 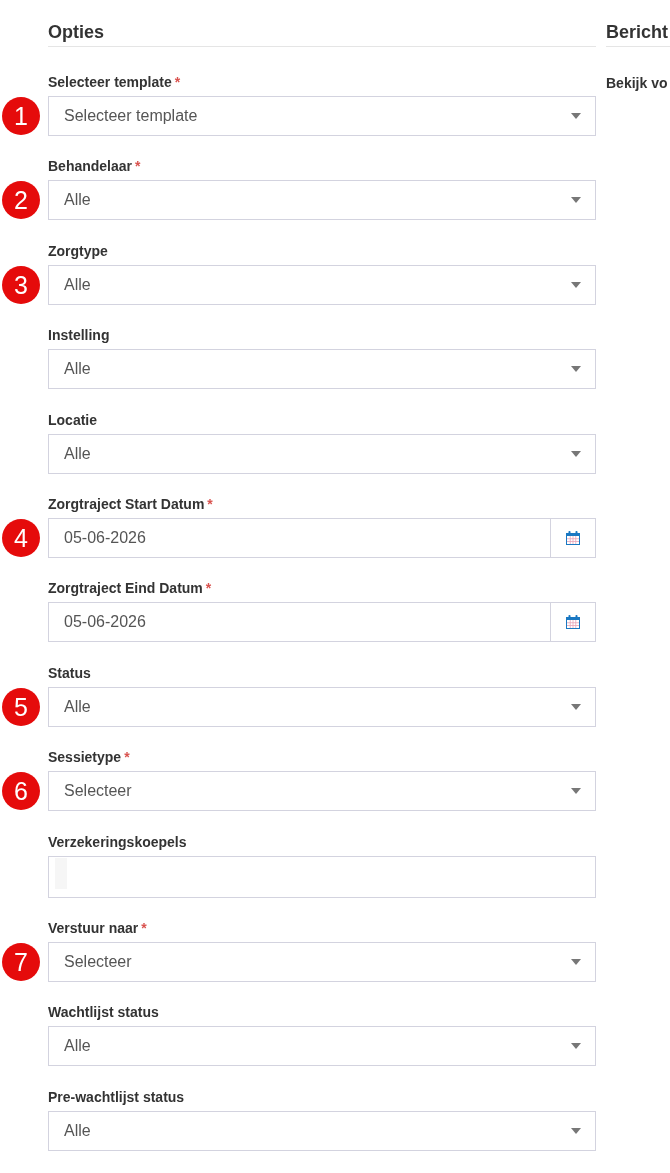 What do you see at coordinates (21, 537) in the screenshot?
I see `number-badge: 4` at bounding box center [21, 537].